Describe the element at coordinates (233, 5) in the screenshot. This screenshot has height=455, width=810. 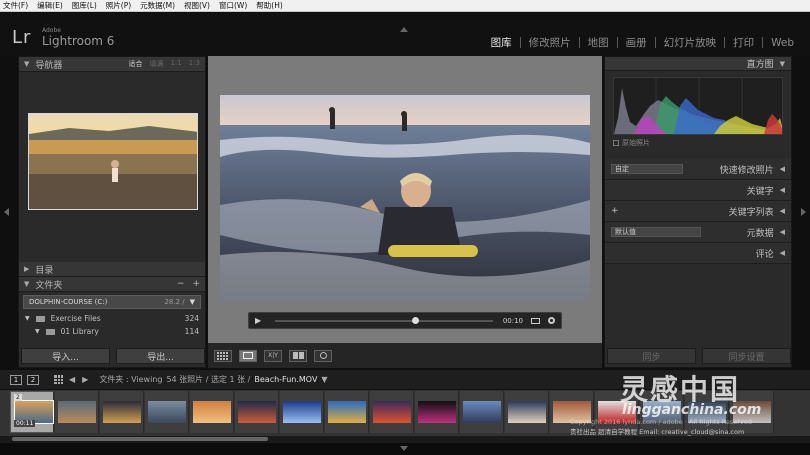
I see `menu-window: 窗口(W)` at that location.